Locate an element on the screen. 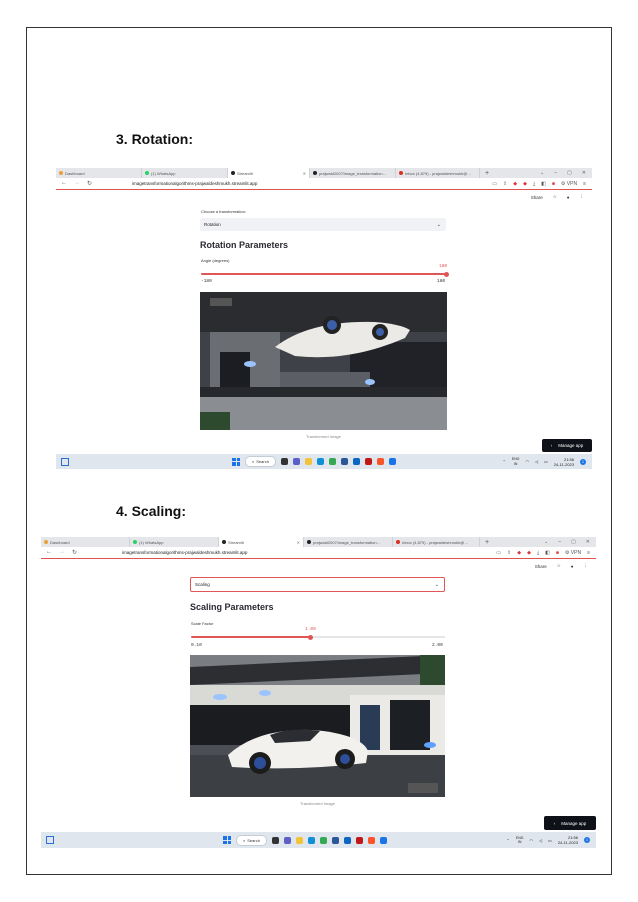 Image resolution: width=638 pixels, height=902 pixels. scale-slider is located at coordinates (318, 637).